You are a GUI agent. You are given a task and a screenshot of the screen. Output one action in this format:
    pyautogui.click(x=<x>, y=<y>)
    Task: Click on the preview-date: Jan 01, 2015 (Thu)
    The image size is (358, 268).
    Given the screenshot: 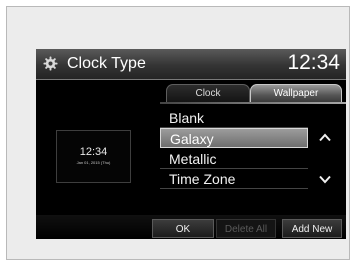 What is the action you would take?
    pyautogui.click(x=93, y=162)
    